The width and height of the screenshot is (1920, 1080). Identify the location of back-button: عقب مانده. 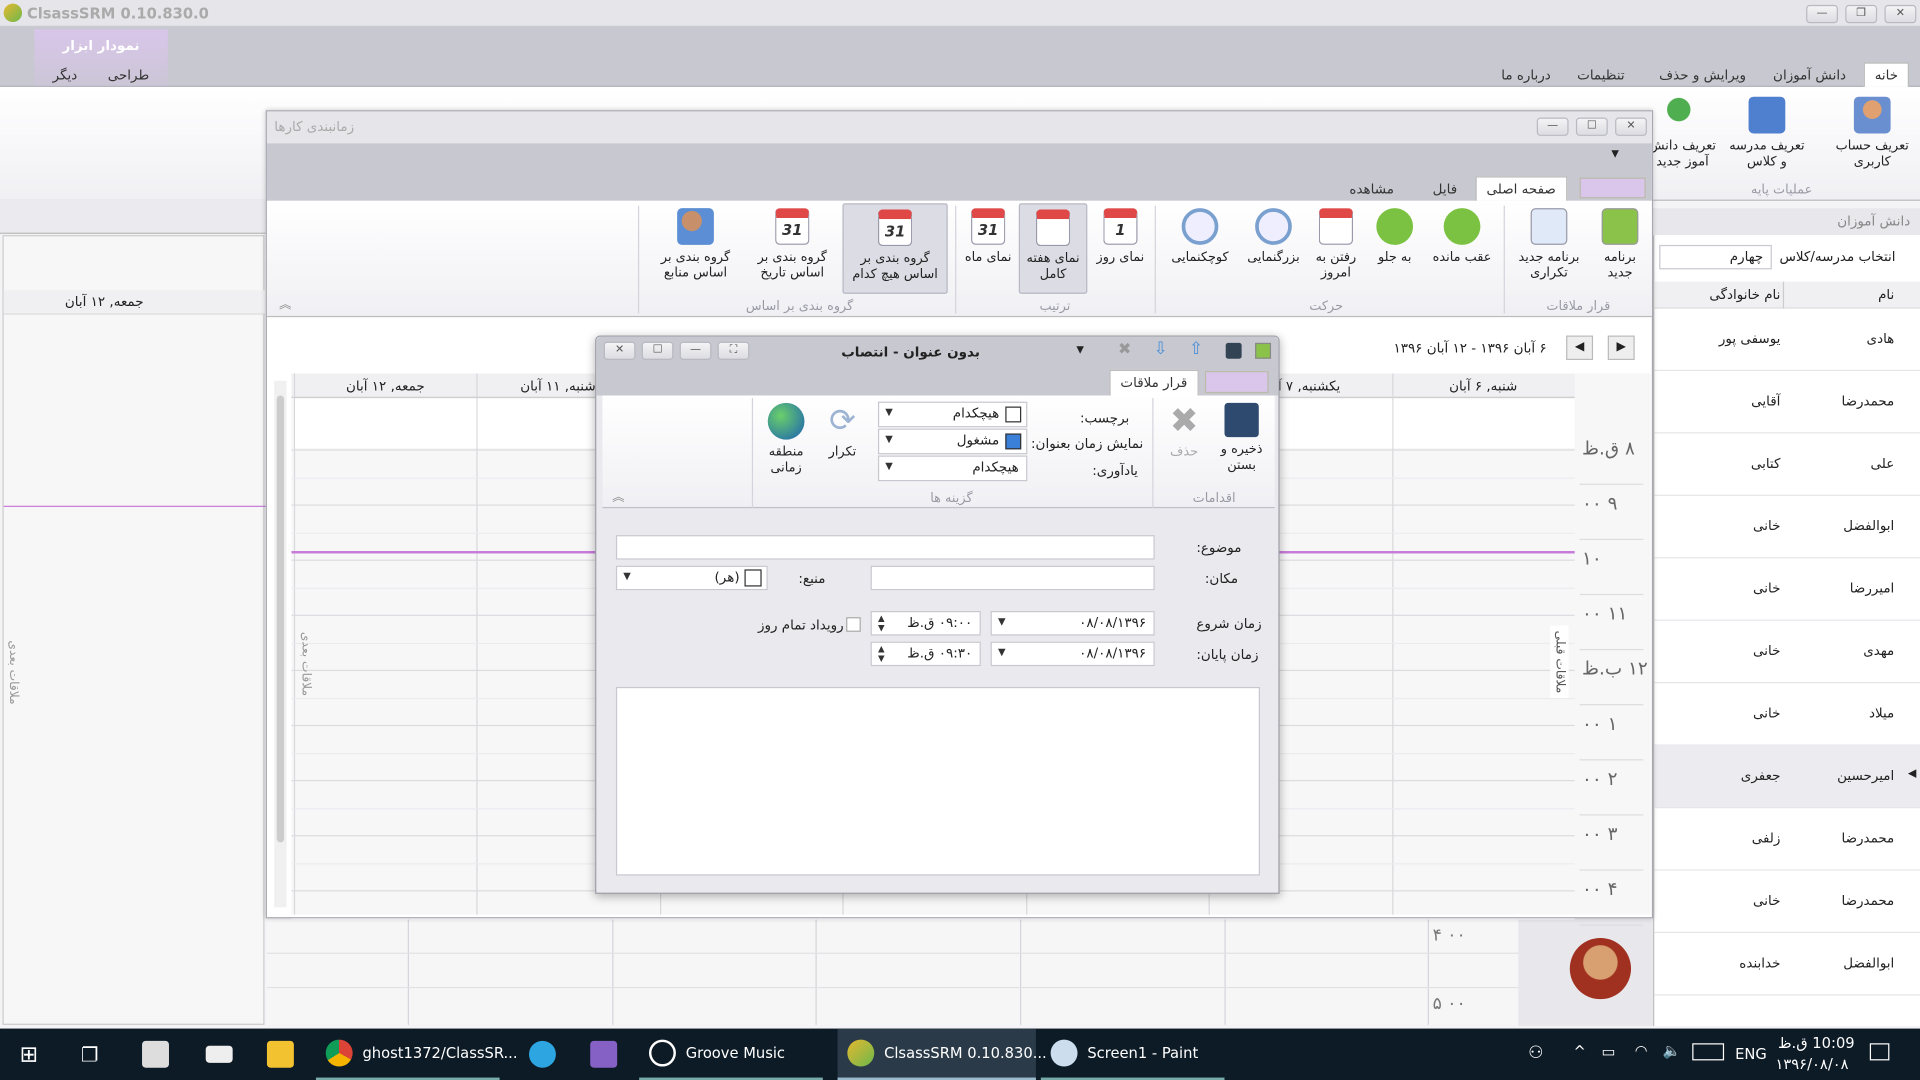
(1461, 237).